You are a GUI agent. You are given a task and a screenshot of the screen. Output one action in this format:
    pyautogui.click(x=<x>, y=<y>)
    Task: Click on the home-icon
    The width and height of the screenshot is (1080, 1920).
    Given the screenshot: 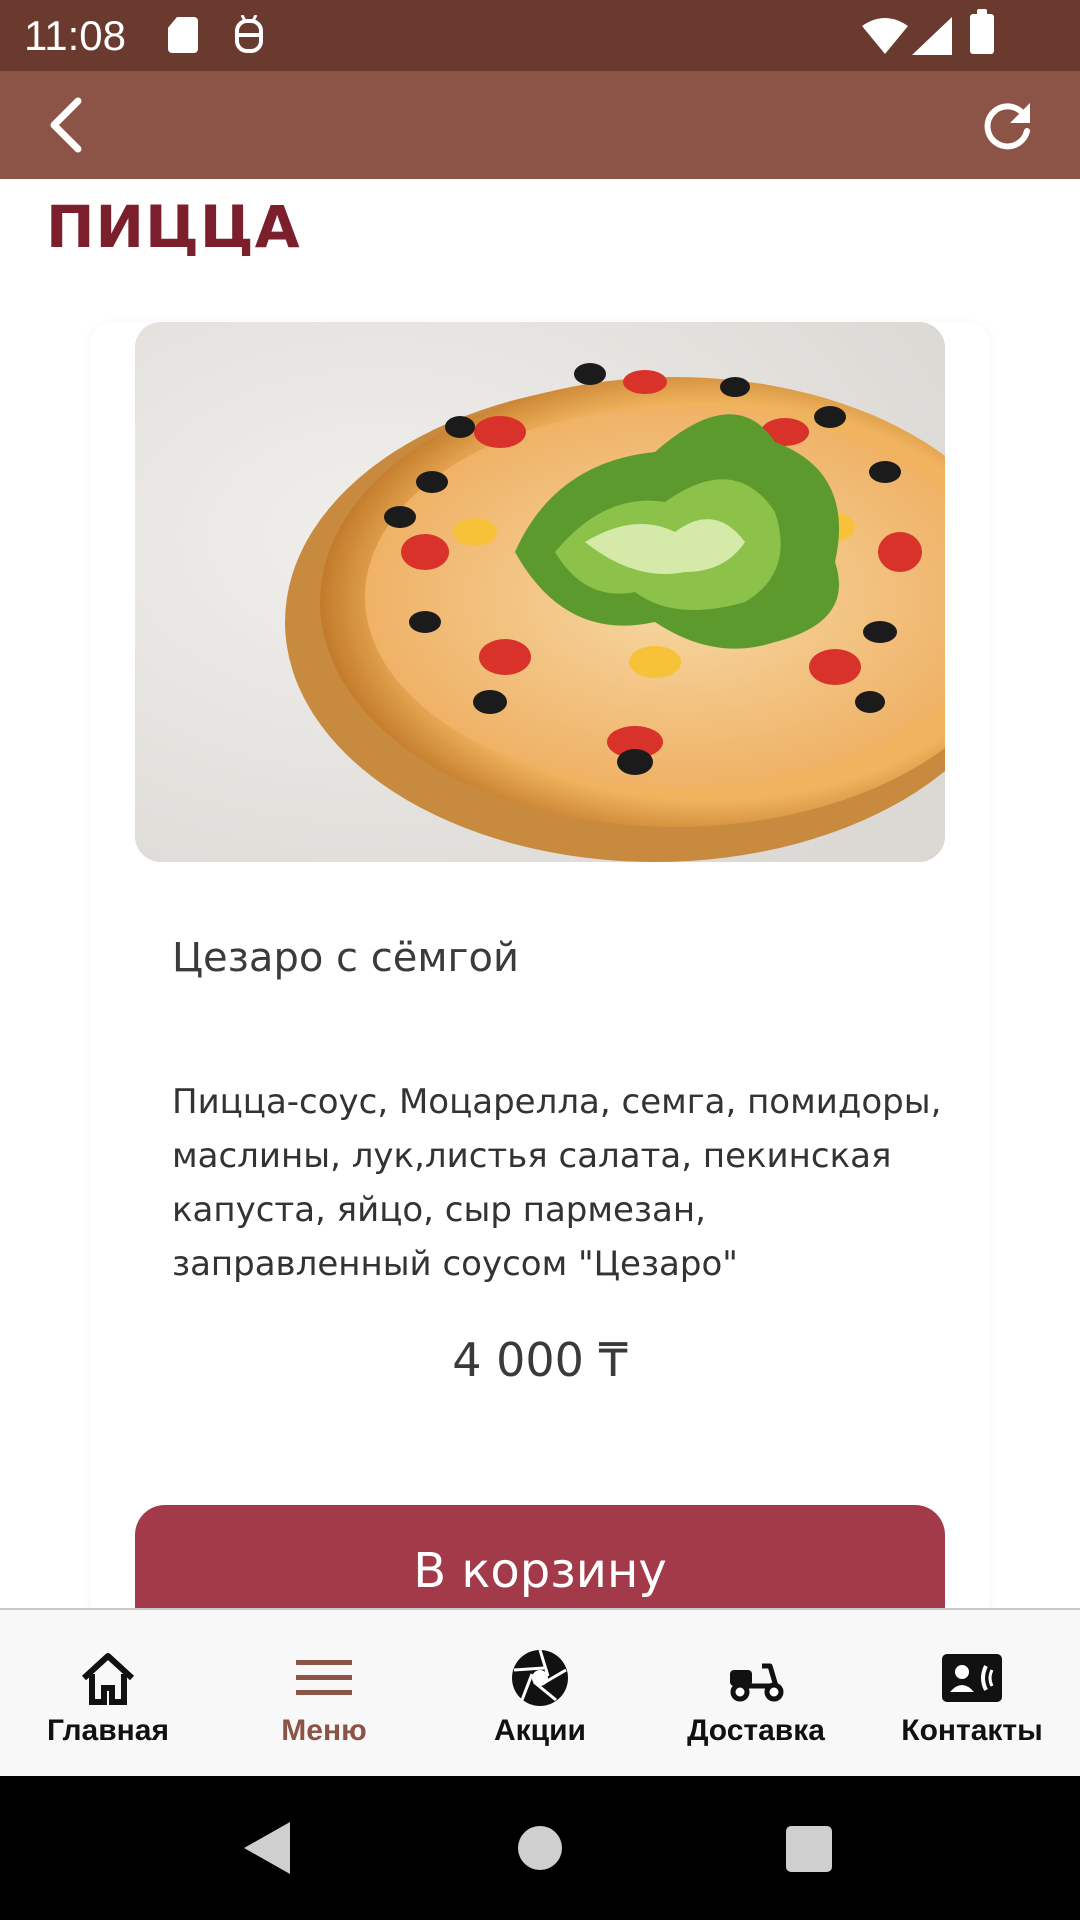 What is the action you would take?
    pyautogui.click(x=108, y=1679)
    